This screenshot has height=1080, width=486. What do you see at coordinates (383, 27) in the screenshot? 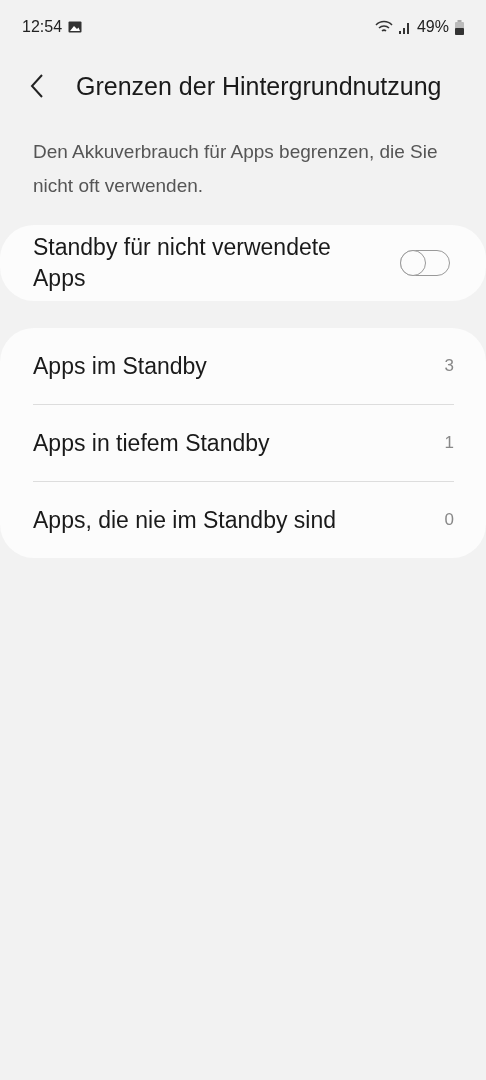
I see `wifi-icon` at bounding box center [383, 27].